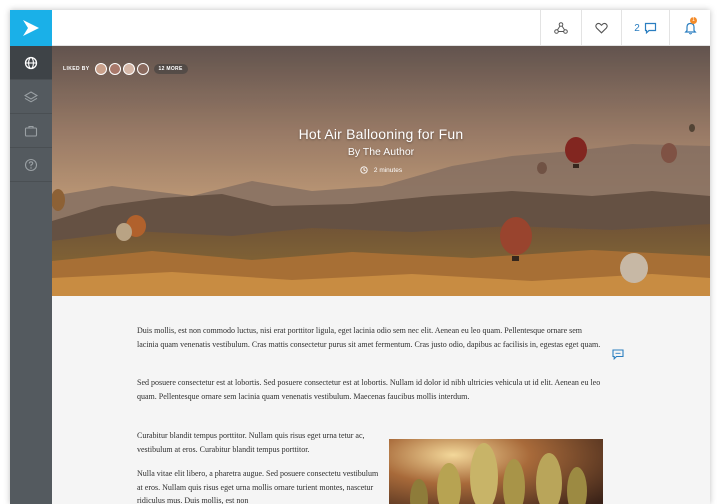  I want to click on sidebar-item-explore, so click(31, 63).